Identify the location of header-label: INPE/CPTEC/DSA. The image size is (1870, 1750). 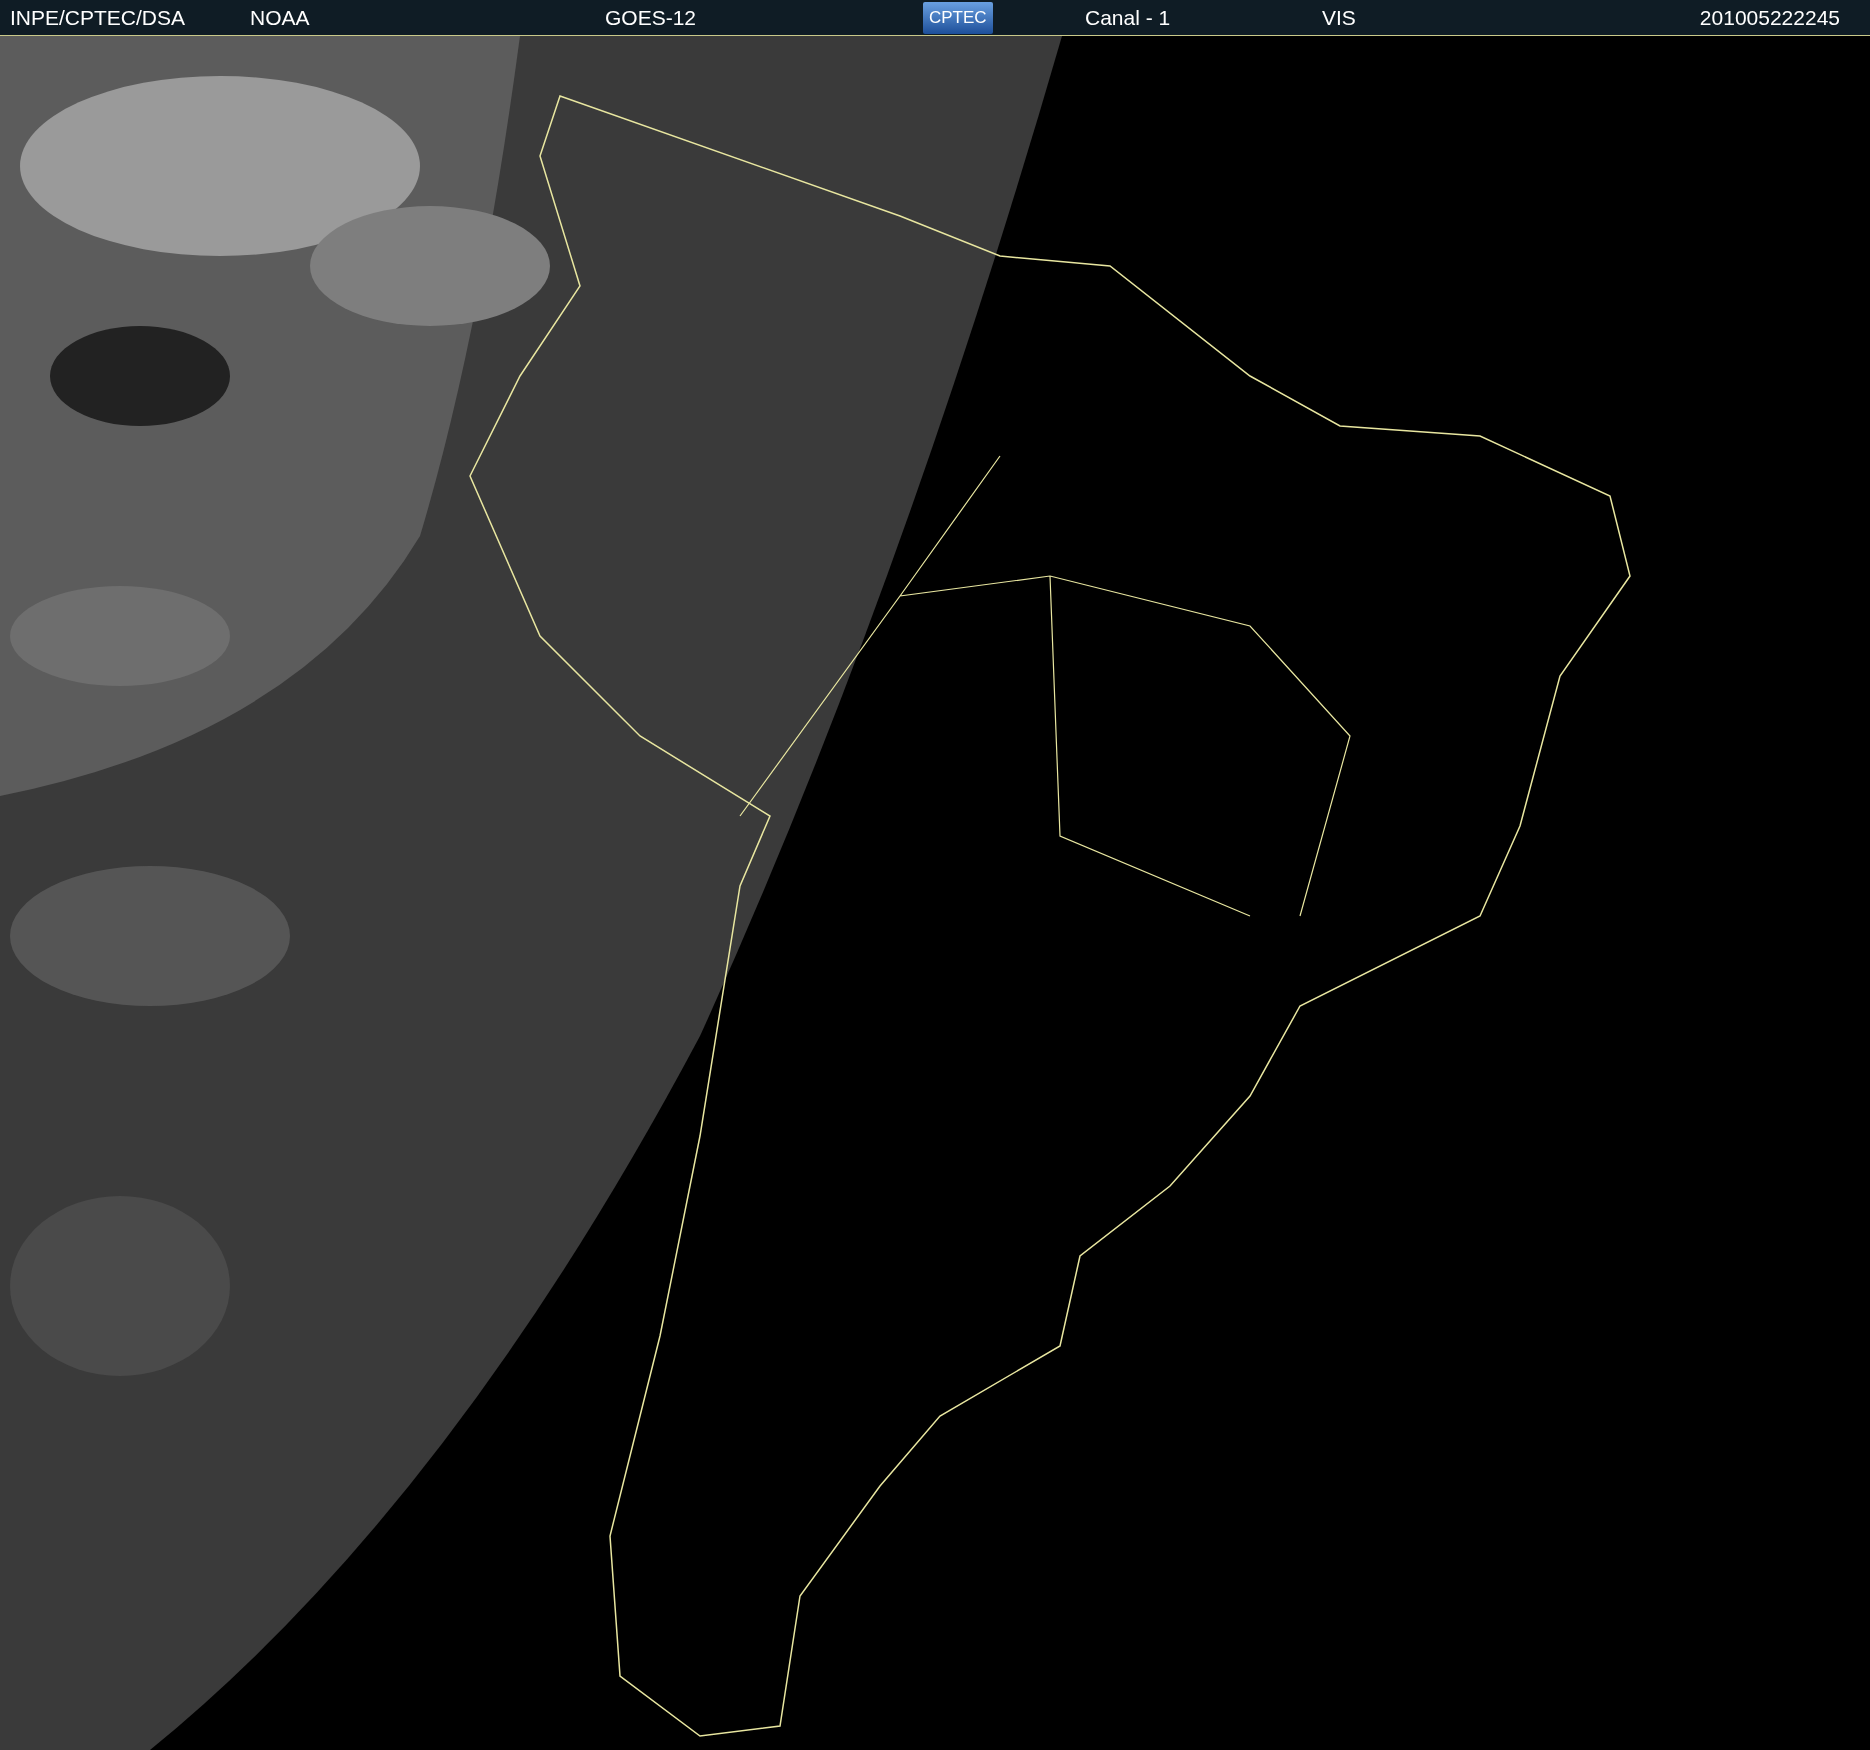
(98, 17).